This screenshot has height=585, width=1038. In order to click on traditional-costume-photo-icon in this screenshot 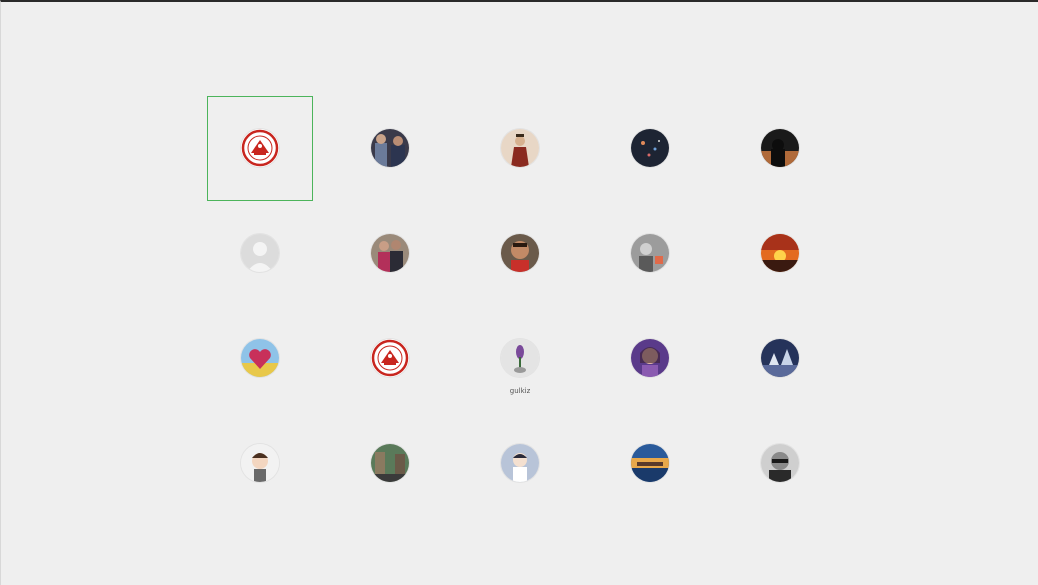, I will do `click(520, 148)`.